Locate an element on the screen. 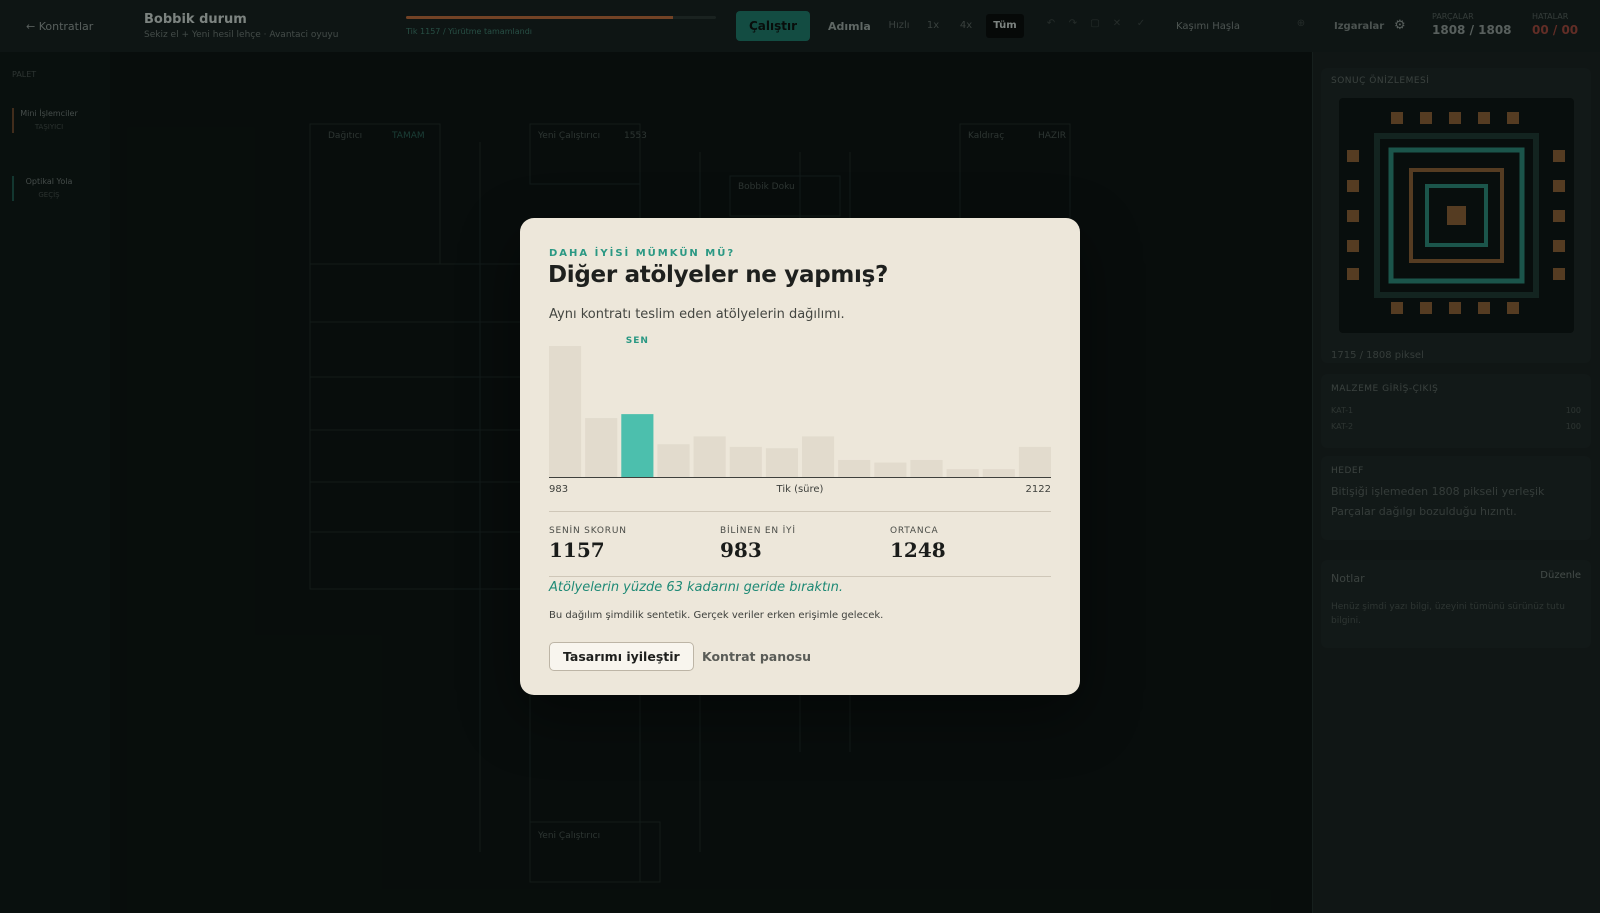 This screenshot has width=1600, height=913. you-marker-label: SEN is located at coordinates (637, 341).